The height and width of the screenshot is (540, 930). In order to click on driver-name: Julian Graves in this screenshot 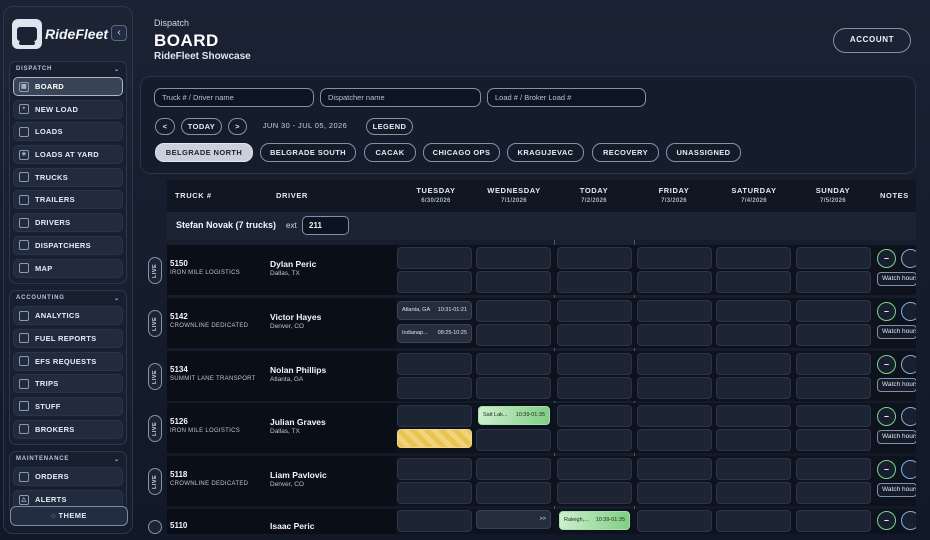, I will do `click(298, 422)`.